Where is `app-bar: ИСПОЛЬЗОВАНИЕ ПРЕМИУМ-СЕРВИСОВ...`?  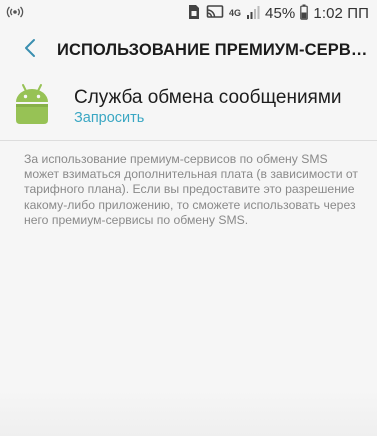 app-bar: ИСПОЛЬЗОВАНИЕ ПРЕМИУМ-СЕРВИСОВ... is located at coordinates (188, 51).